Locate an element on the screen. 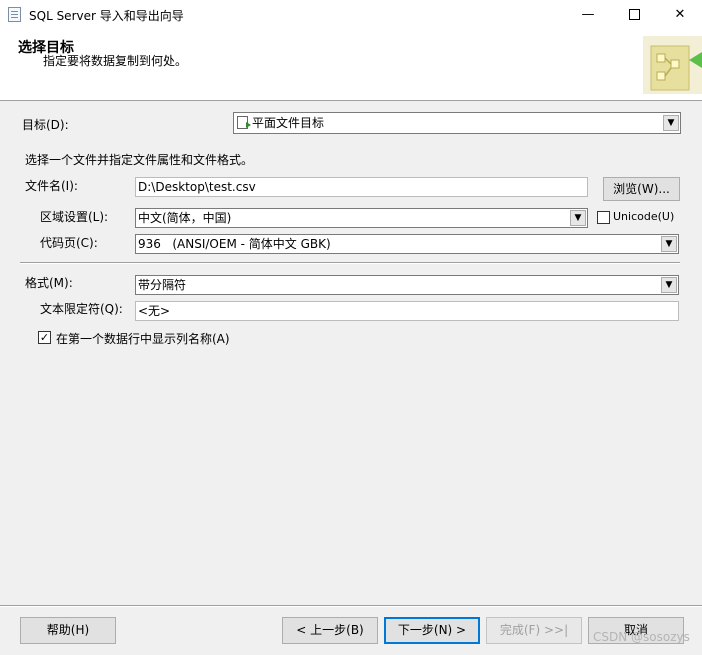 Image resolution: width=702 pixels, height=655 pixels. app-icon is located at coordinates (14, 14).